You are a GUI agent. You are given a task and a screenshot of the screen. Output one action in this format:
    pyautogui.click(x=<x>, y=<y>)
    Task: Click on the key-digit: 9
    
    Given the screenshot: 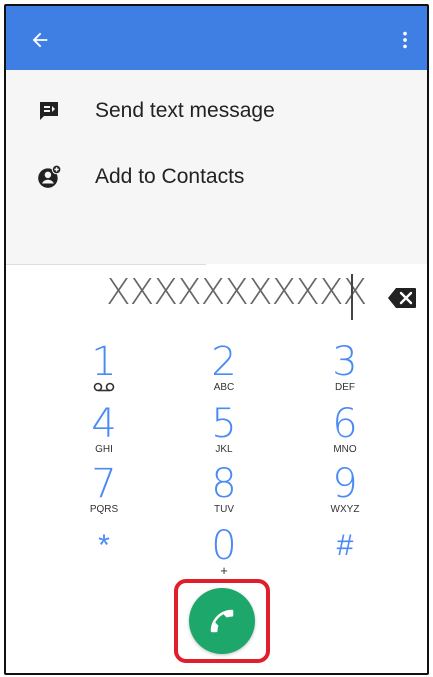 What is the action you would take?
    pyautogui.click(x=345, y=484)
    